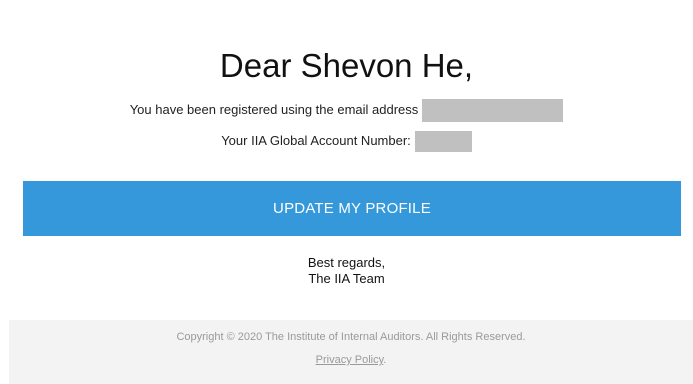 The image size is (693, 384). What do you see at coordinates (346, 262) in the screenshot?
I see `signoff-regards: Best regards,` at bounding box center [346, 262].